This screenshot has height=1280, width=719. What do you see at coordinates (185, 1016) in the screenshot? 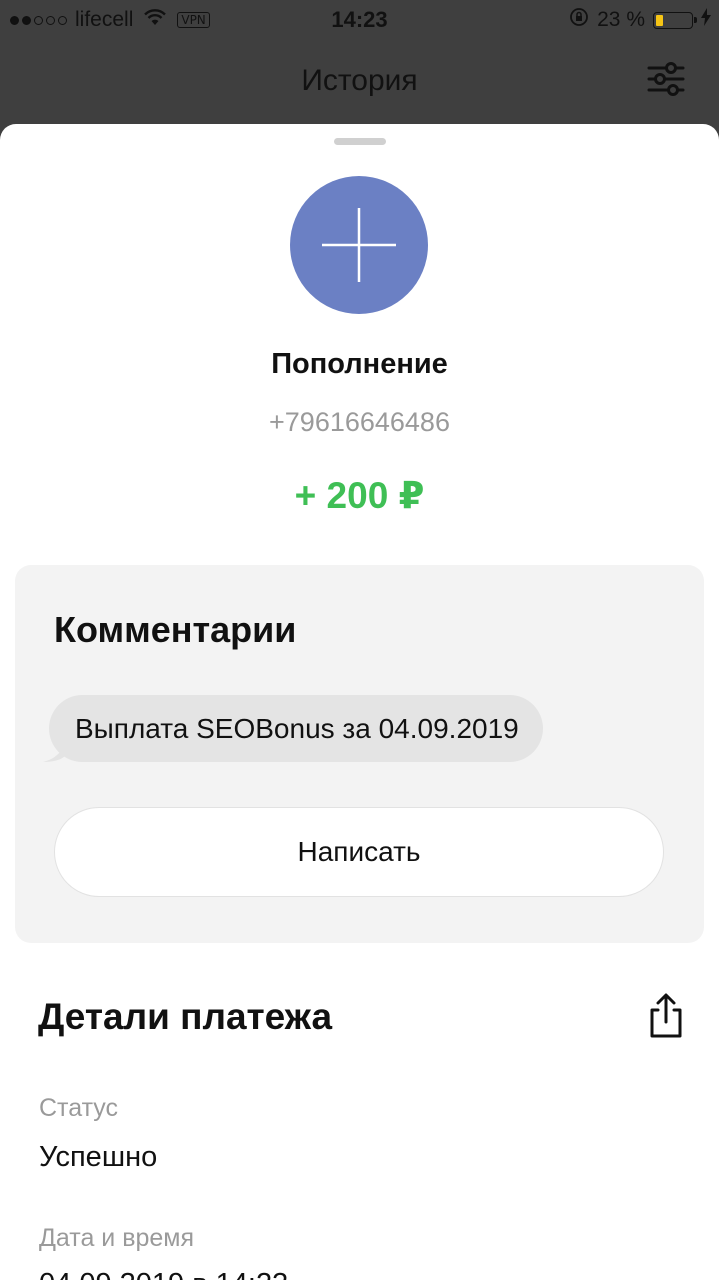
I see `details-title: Детали платежа` at bounding box center [185, 1016].